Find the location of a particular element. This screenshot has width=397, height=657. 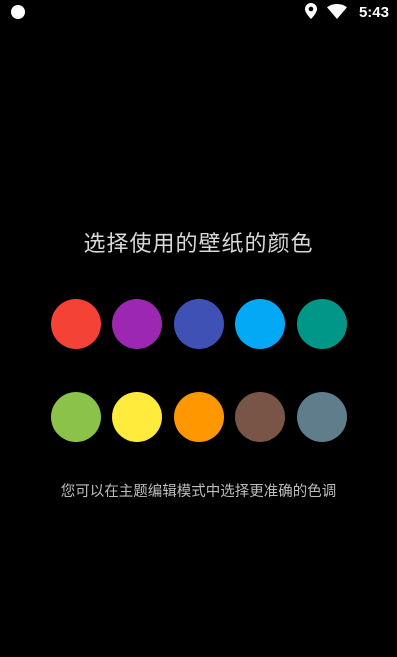

notification-dot-icon is located at coordinates (18, 12).